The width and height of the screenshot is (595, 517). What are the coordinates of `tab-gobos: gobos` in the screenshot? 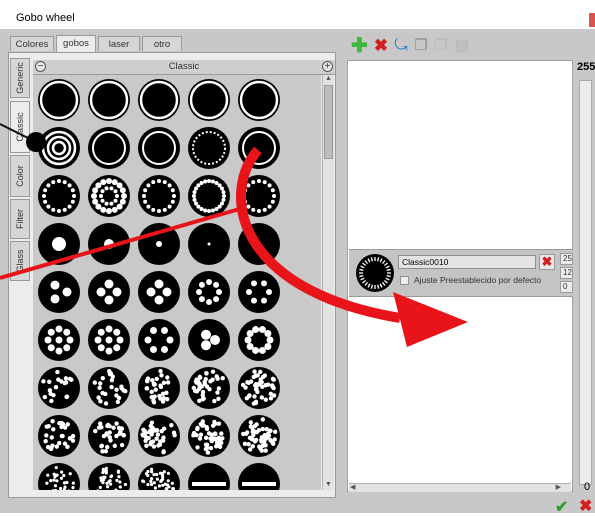 It's located at (76, 43).